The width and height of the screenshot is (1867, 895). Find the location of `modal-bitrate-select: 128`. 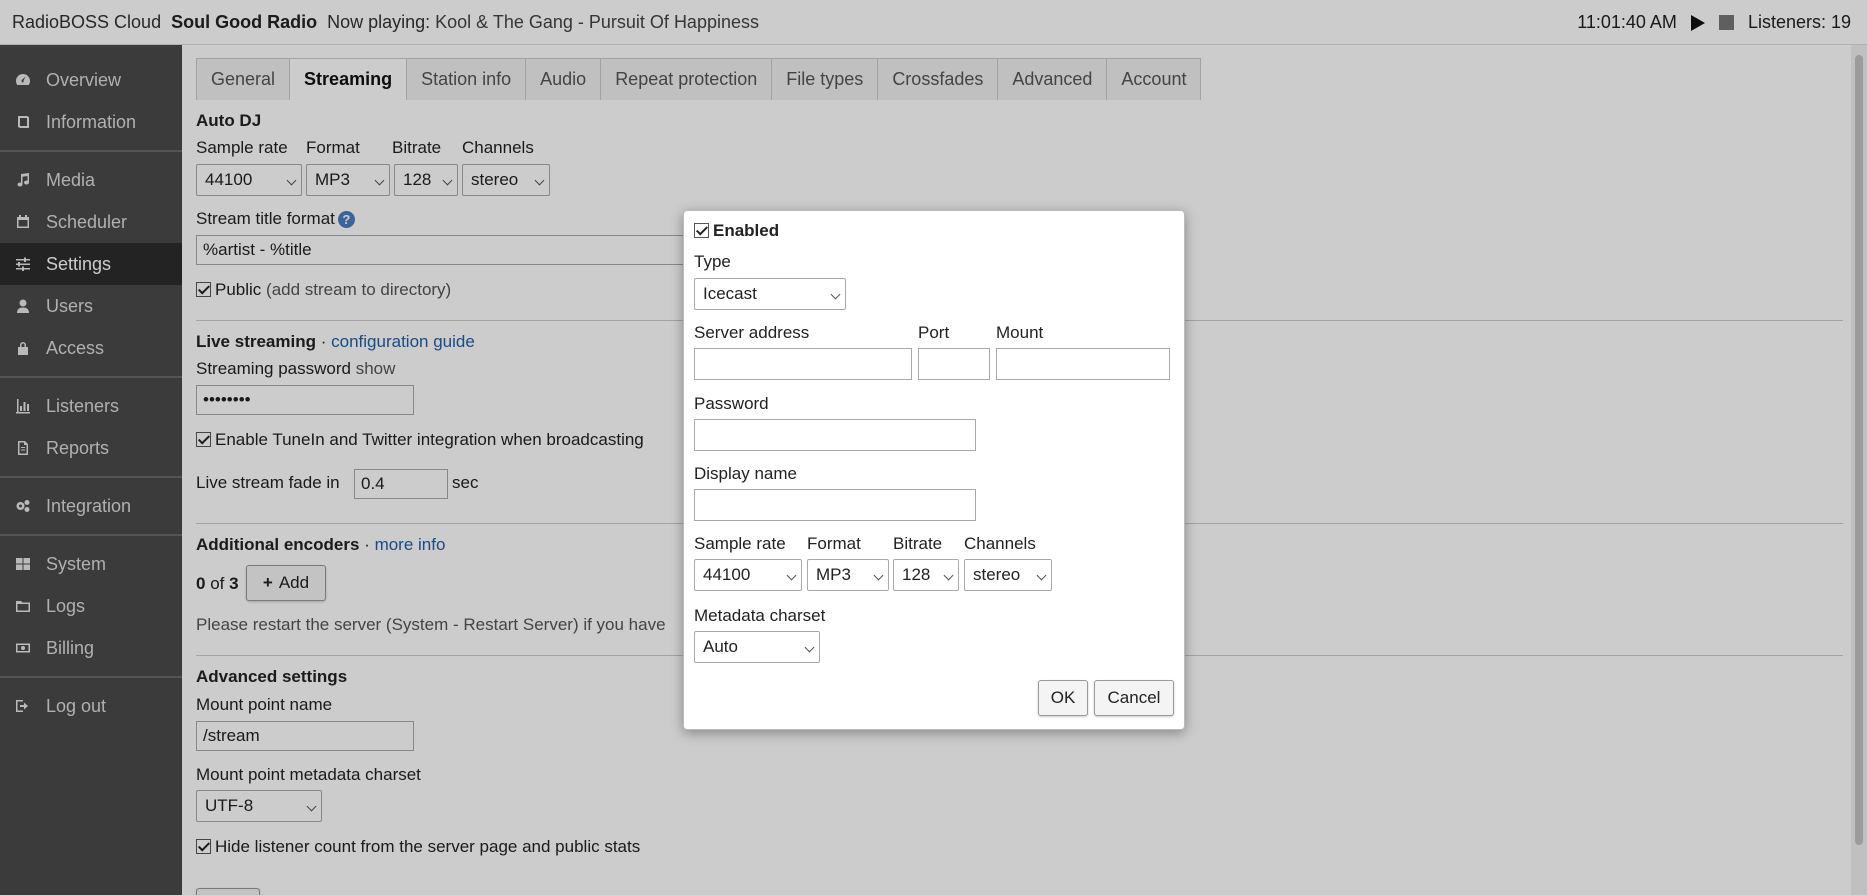

modal-bitrate-select: 128 is located at coordinates (926, 575).